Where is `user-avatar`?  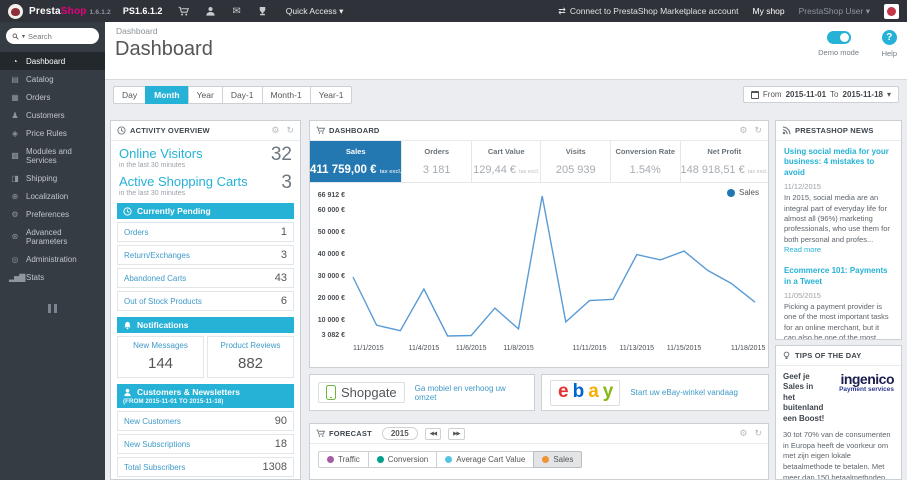 user-avatar is located at coordinates (891, 11).